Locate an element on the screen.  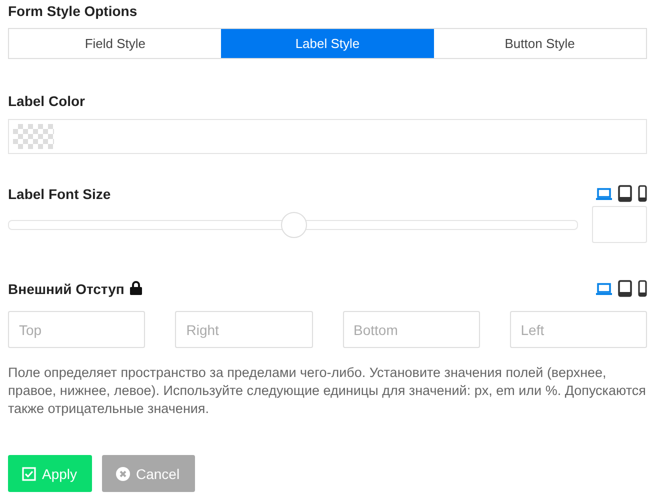
input-field: Bottom is located at coordinates (411, 329).